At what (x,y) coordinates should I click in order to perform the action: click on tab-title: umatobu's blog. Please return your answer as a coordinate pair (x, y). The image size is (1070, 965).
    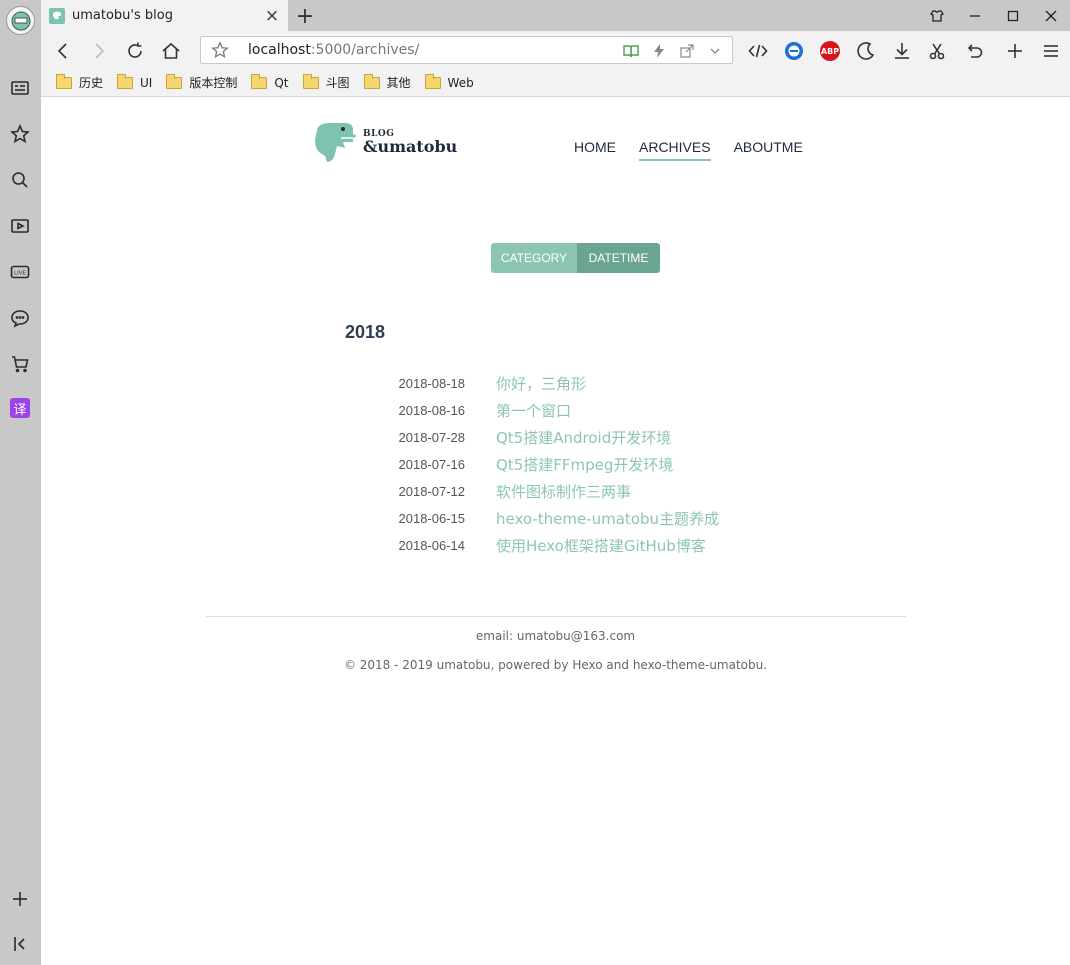
    Looking at the image, I should click on (122, 15).